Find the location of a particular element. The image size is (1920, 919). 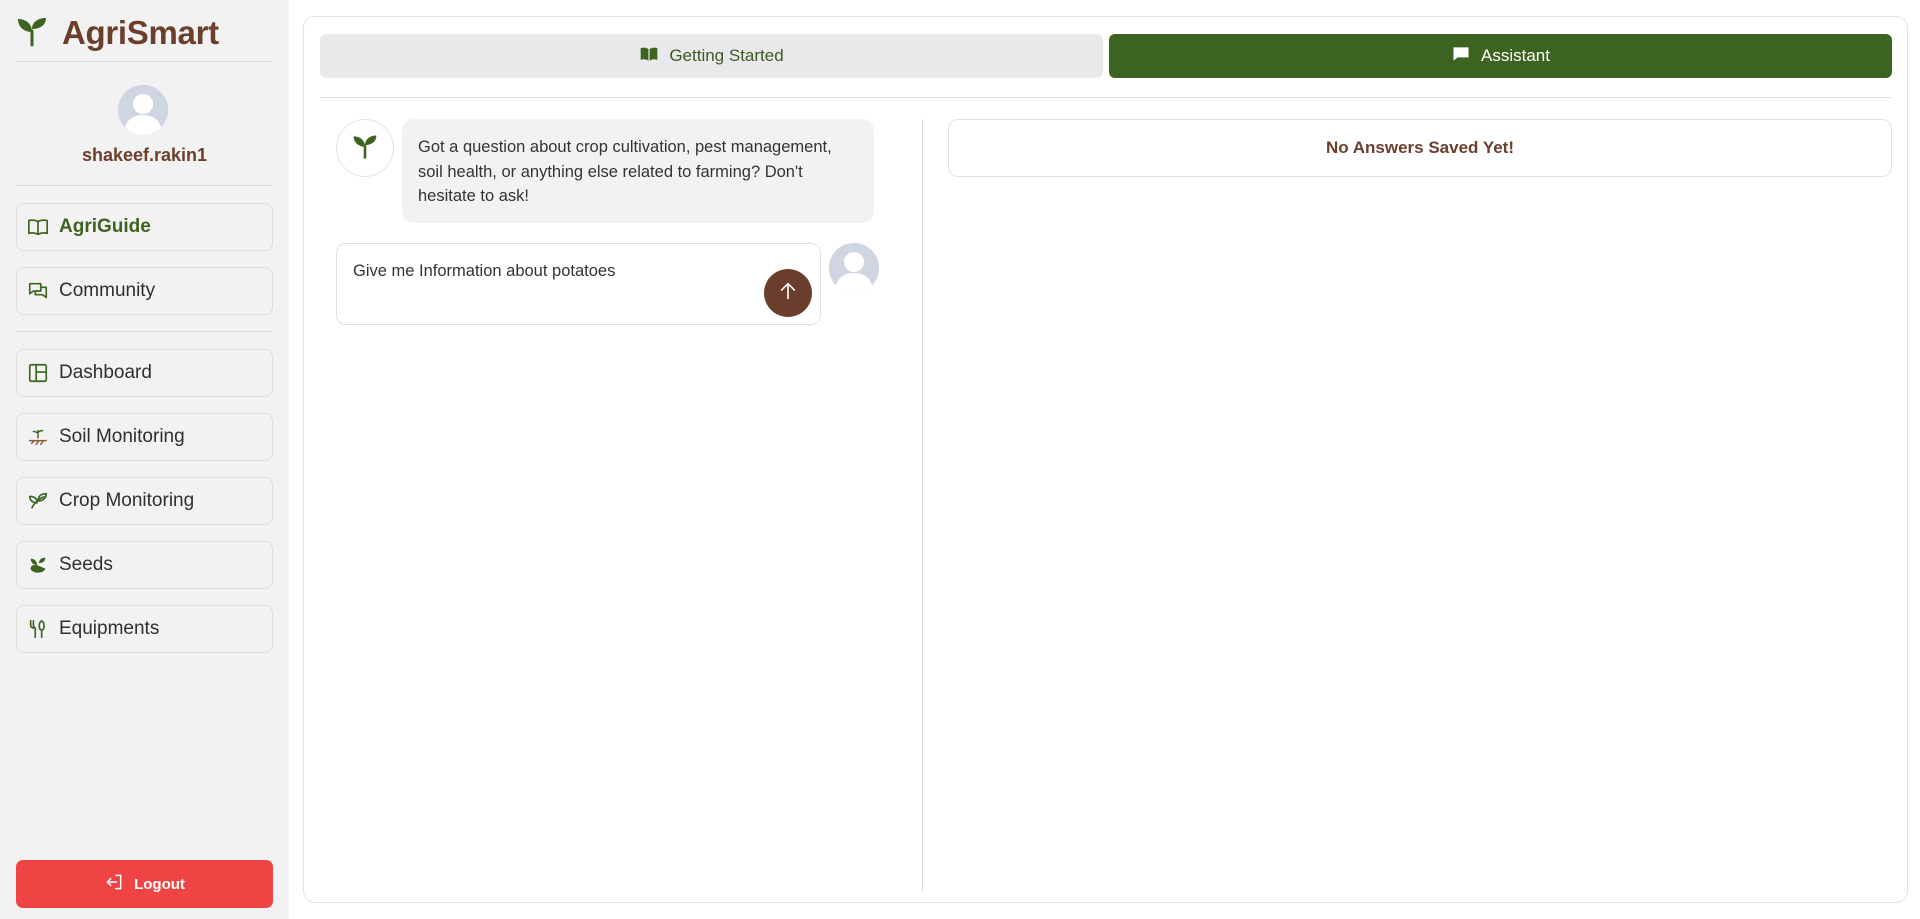

book-open-icon is located at coordinates (38, 227).